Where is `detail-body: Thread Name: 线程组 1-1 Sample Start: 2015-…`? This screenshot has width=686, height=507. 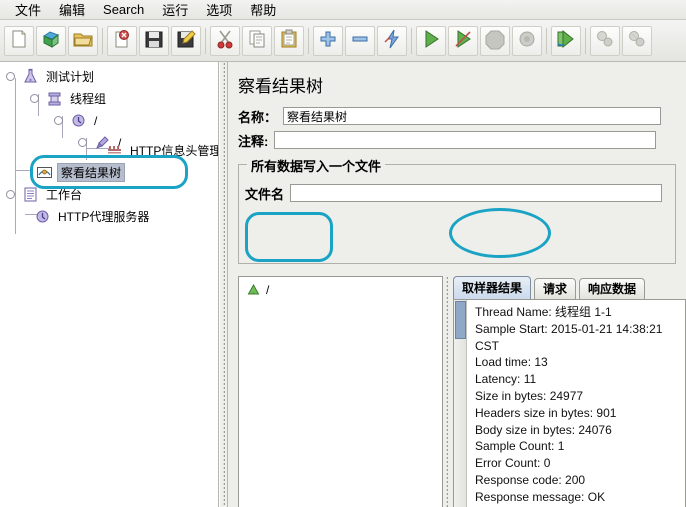
detail-body: Thread Name: 线程组 1-1 Sample Start: 2015-… is located at coordinates (569, 403).